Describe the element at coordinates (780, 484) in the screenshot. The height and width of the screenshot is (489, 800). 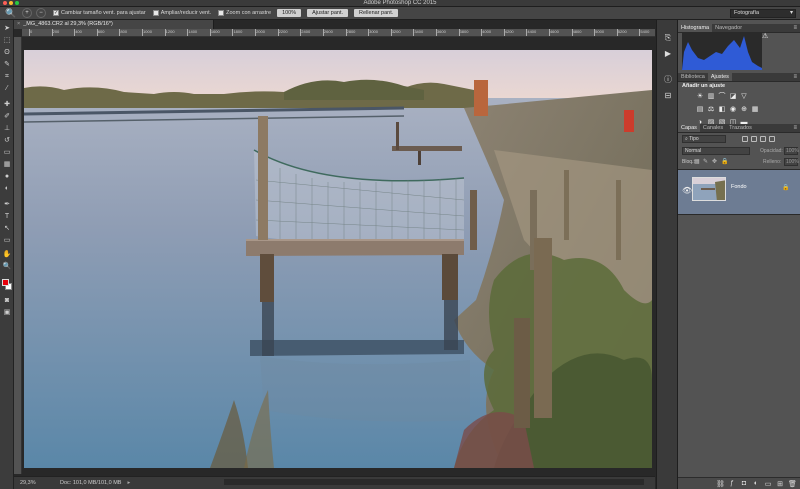
I see `new-layer-icon: ⊞` at that location.